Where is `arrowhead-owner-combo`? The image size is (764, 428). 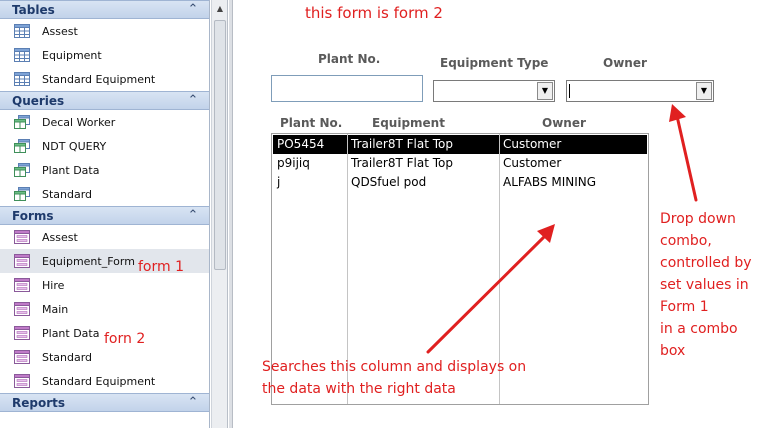 arrowhead-owner-combo is located at coordinates (677, 113).